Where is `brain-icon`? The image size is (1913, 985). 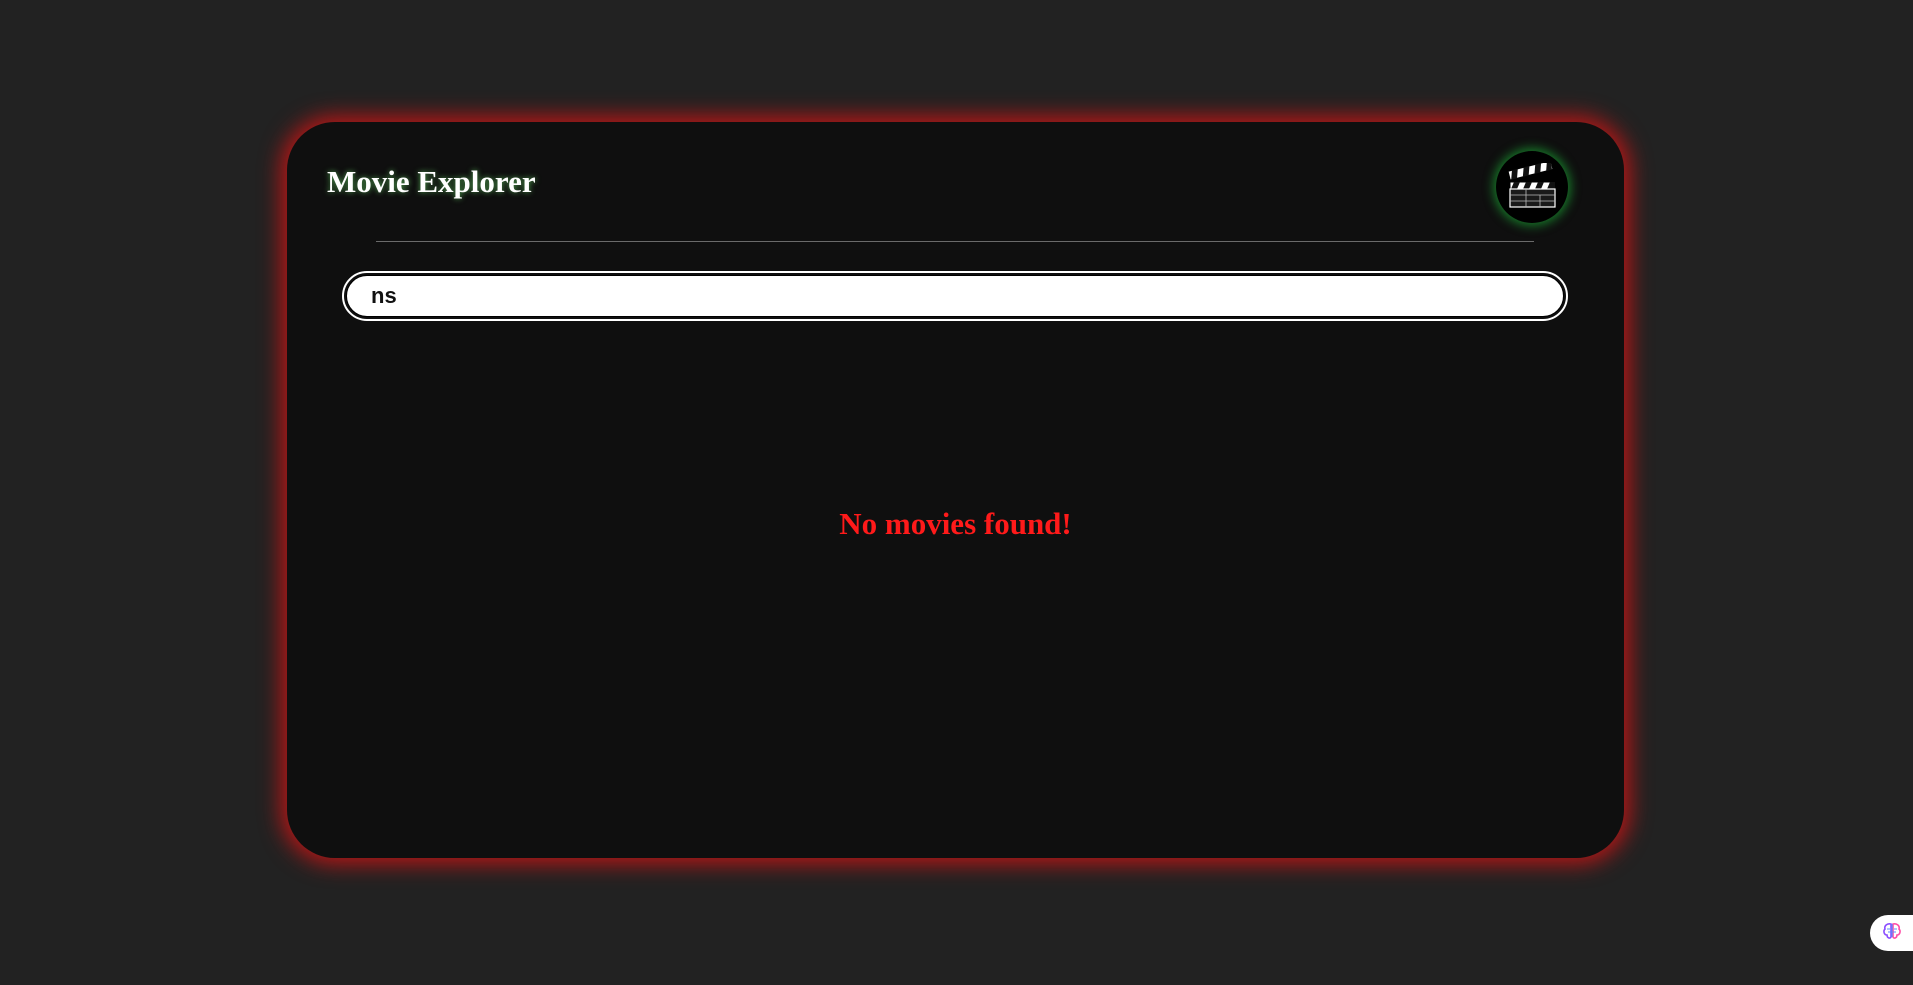
brain-icon is located at coordinates (1892, 933).